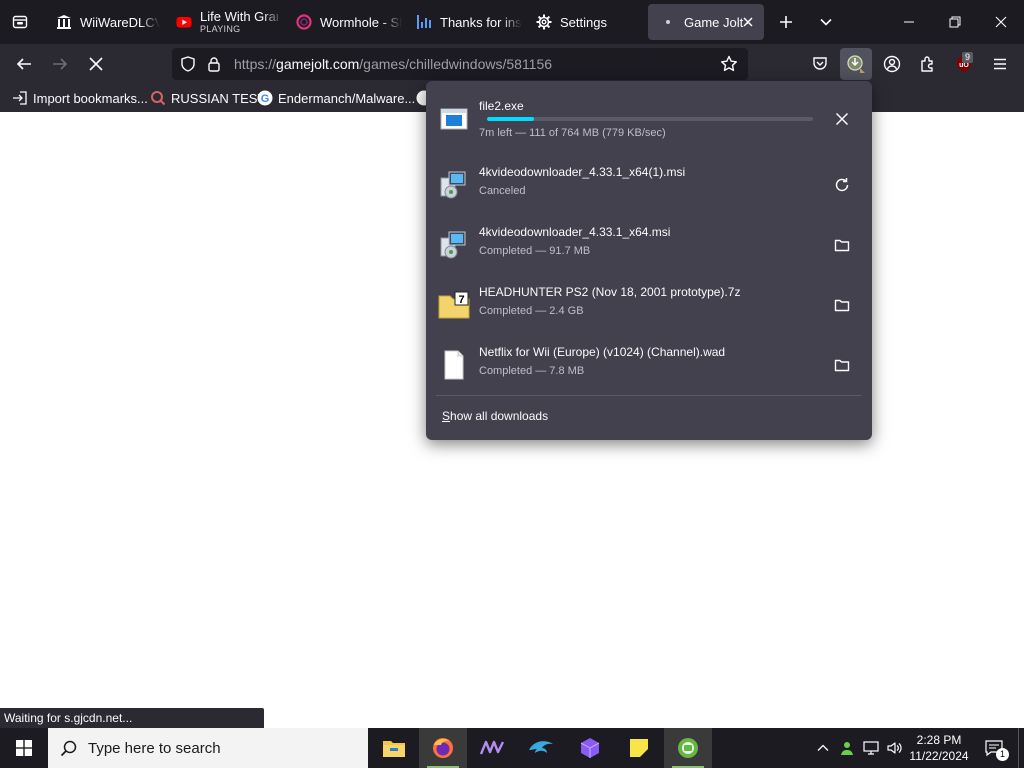 Image resolution: width=1024 pixels, height=768 pixels. What do you see at coordinates (748, 22) in the screenshot?
I see `close-tab-icon` at bounding box center [748, 22].